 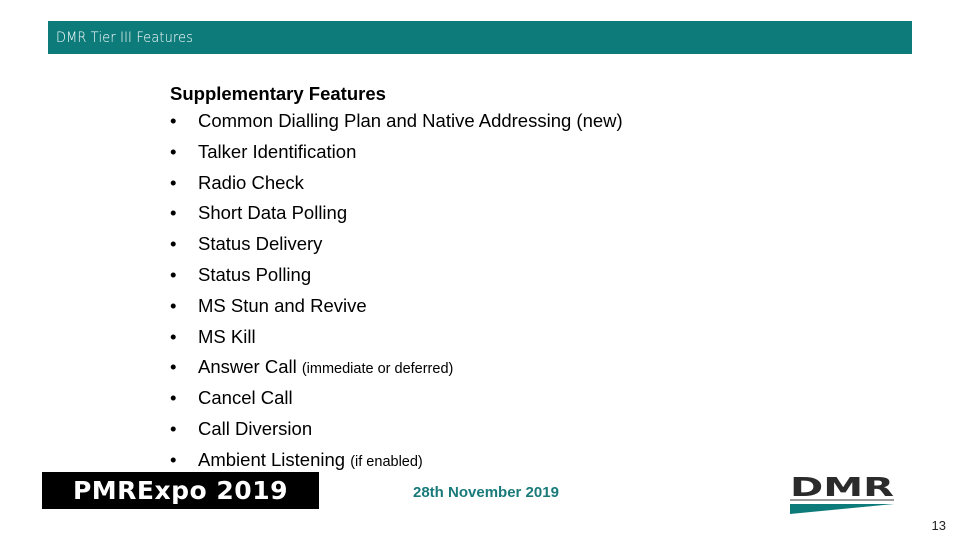 What do you see at coordinates (386, 461) in the screenshot?
I see `feature-note: (if enabled)` at bounding box center [386, 461].